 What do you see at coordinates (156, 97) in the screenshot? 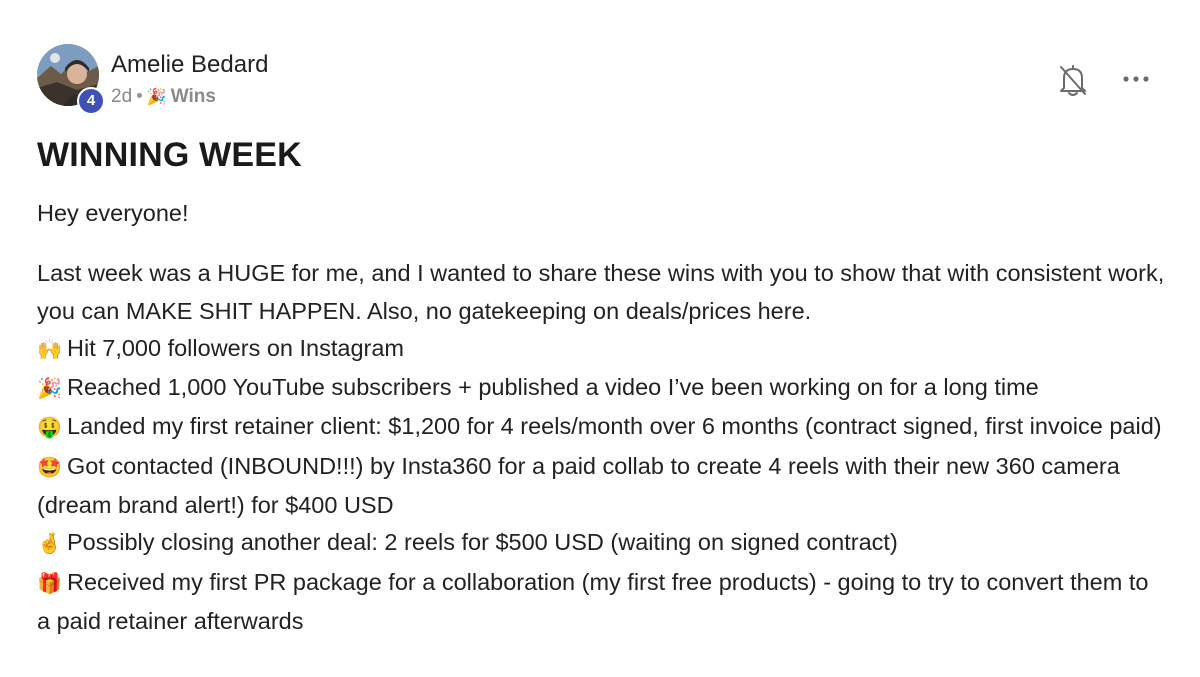
I see `category-emoji: 🎉` at bounding box center [156, 97].